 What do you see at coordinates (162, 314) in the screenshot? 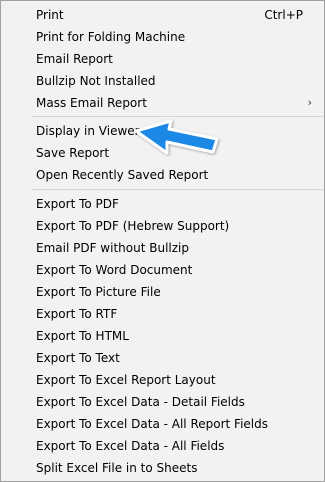
I see `menu-item-export-rtf: Export To RTF` at bounding box center [162, 314].